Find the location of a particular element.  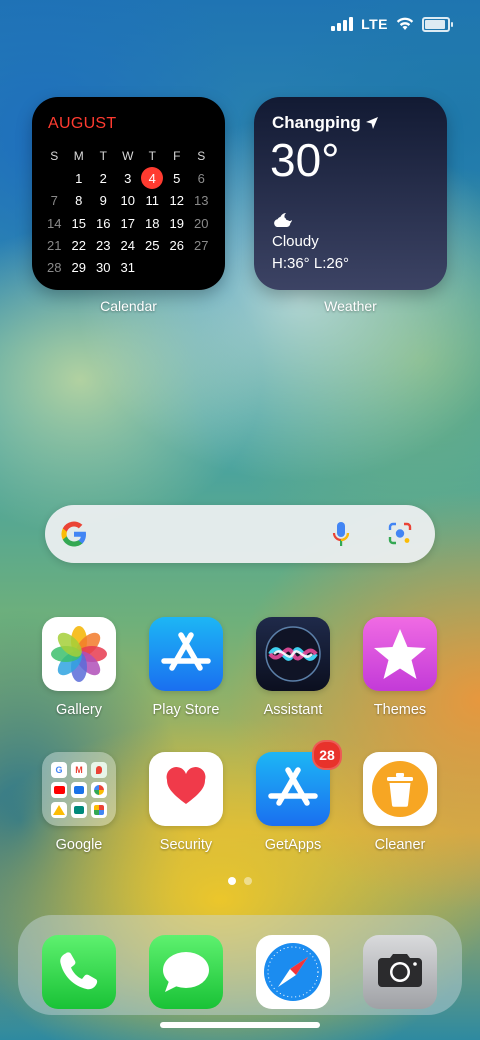

calendar-day: 19 is located at coordinates (176, 223).